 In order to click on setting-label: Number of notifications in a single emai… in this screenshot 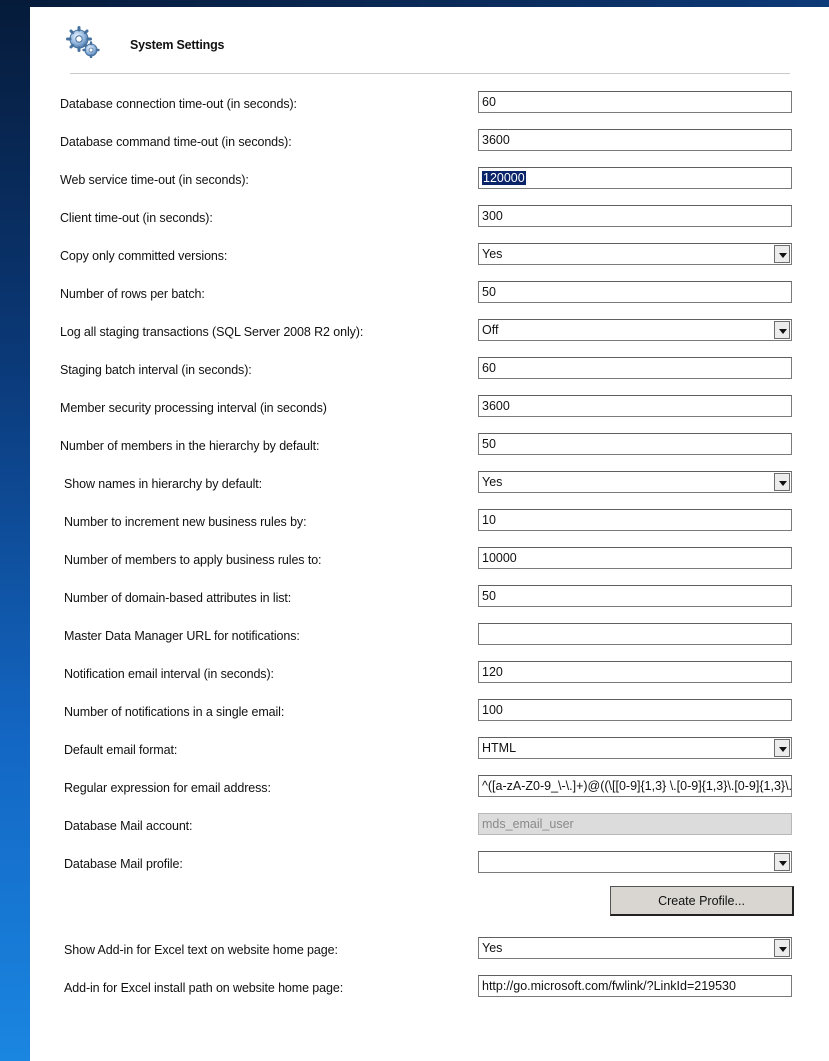, I will do `click(174, 712)`.